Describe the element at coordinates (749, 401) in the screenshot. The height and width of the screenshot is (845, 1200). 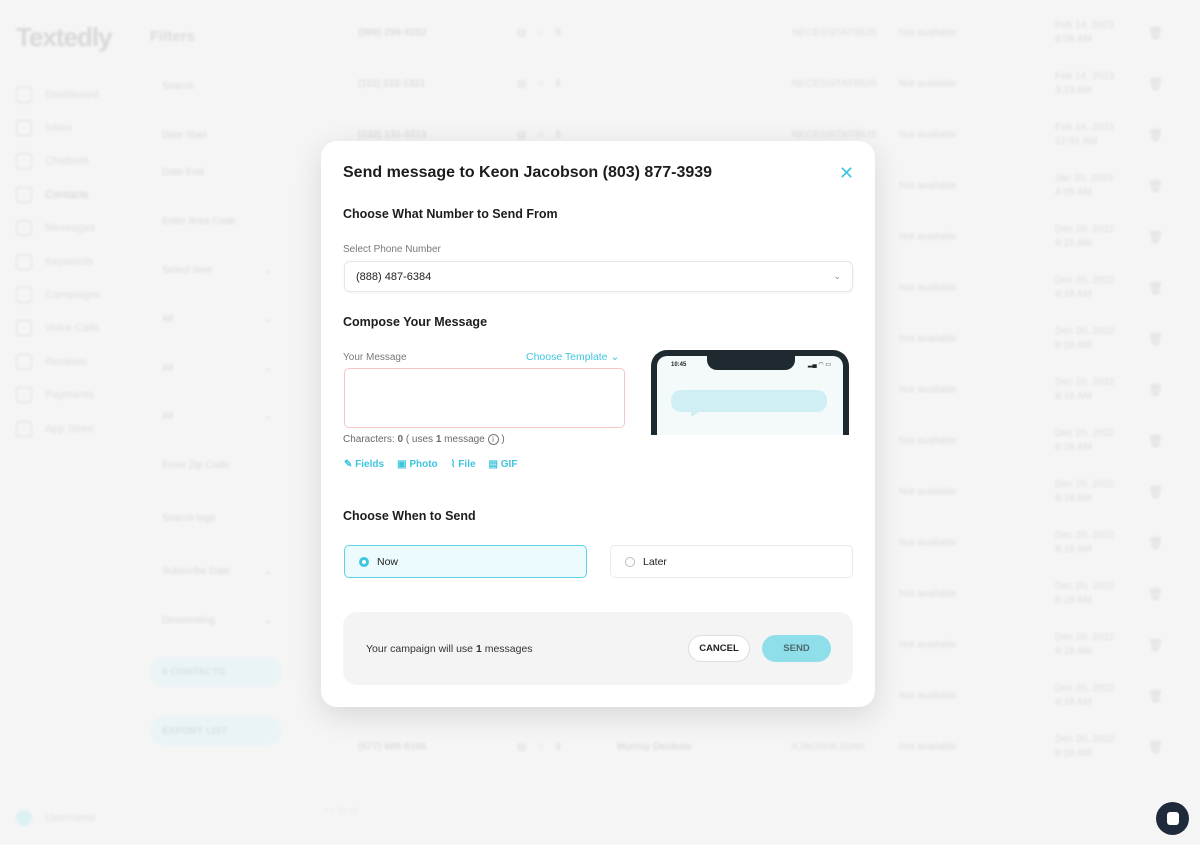
I see `message-bubble-preview` at that location.